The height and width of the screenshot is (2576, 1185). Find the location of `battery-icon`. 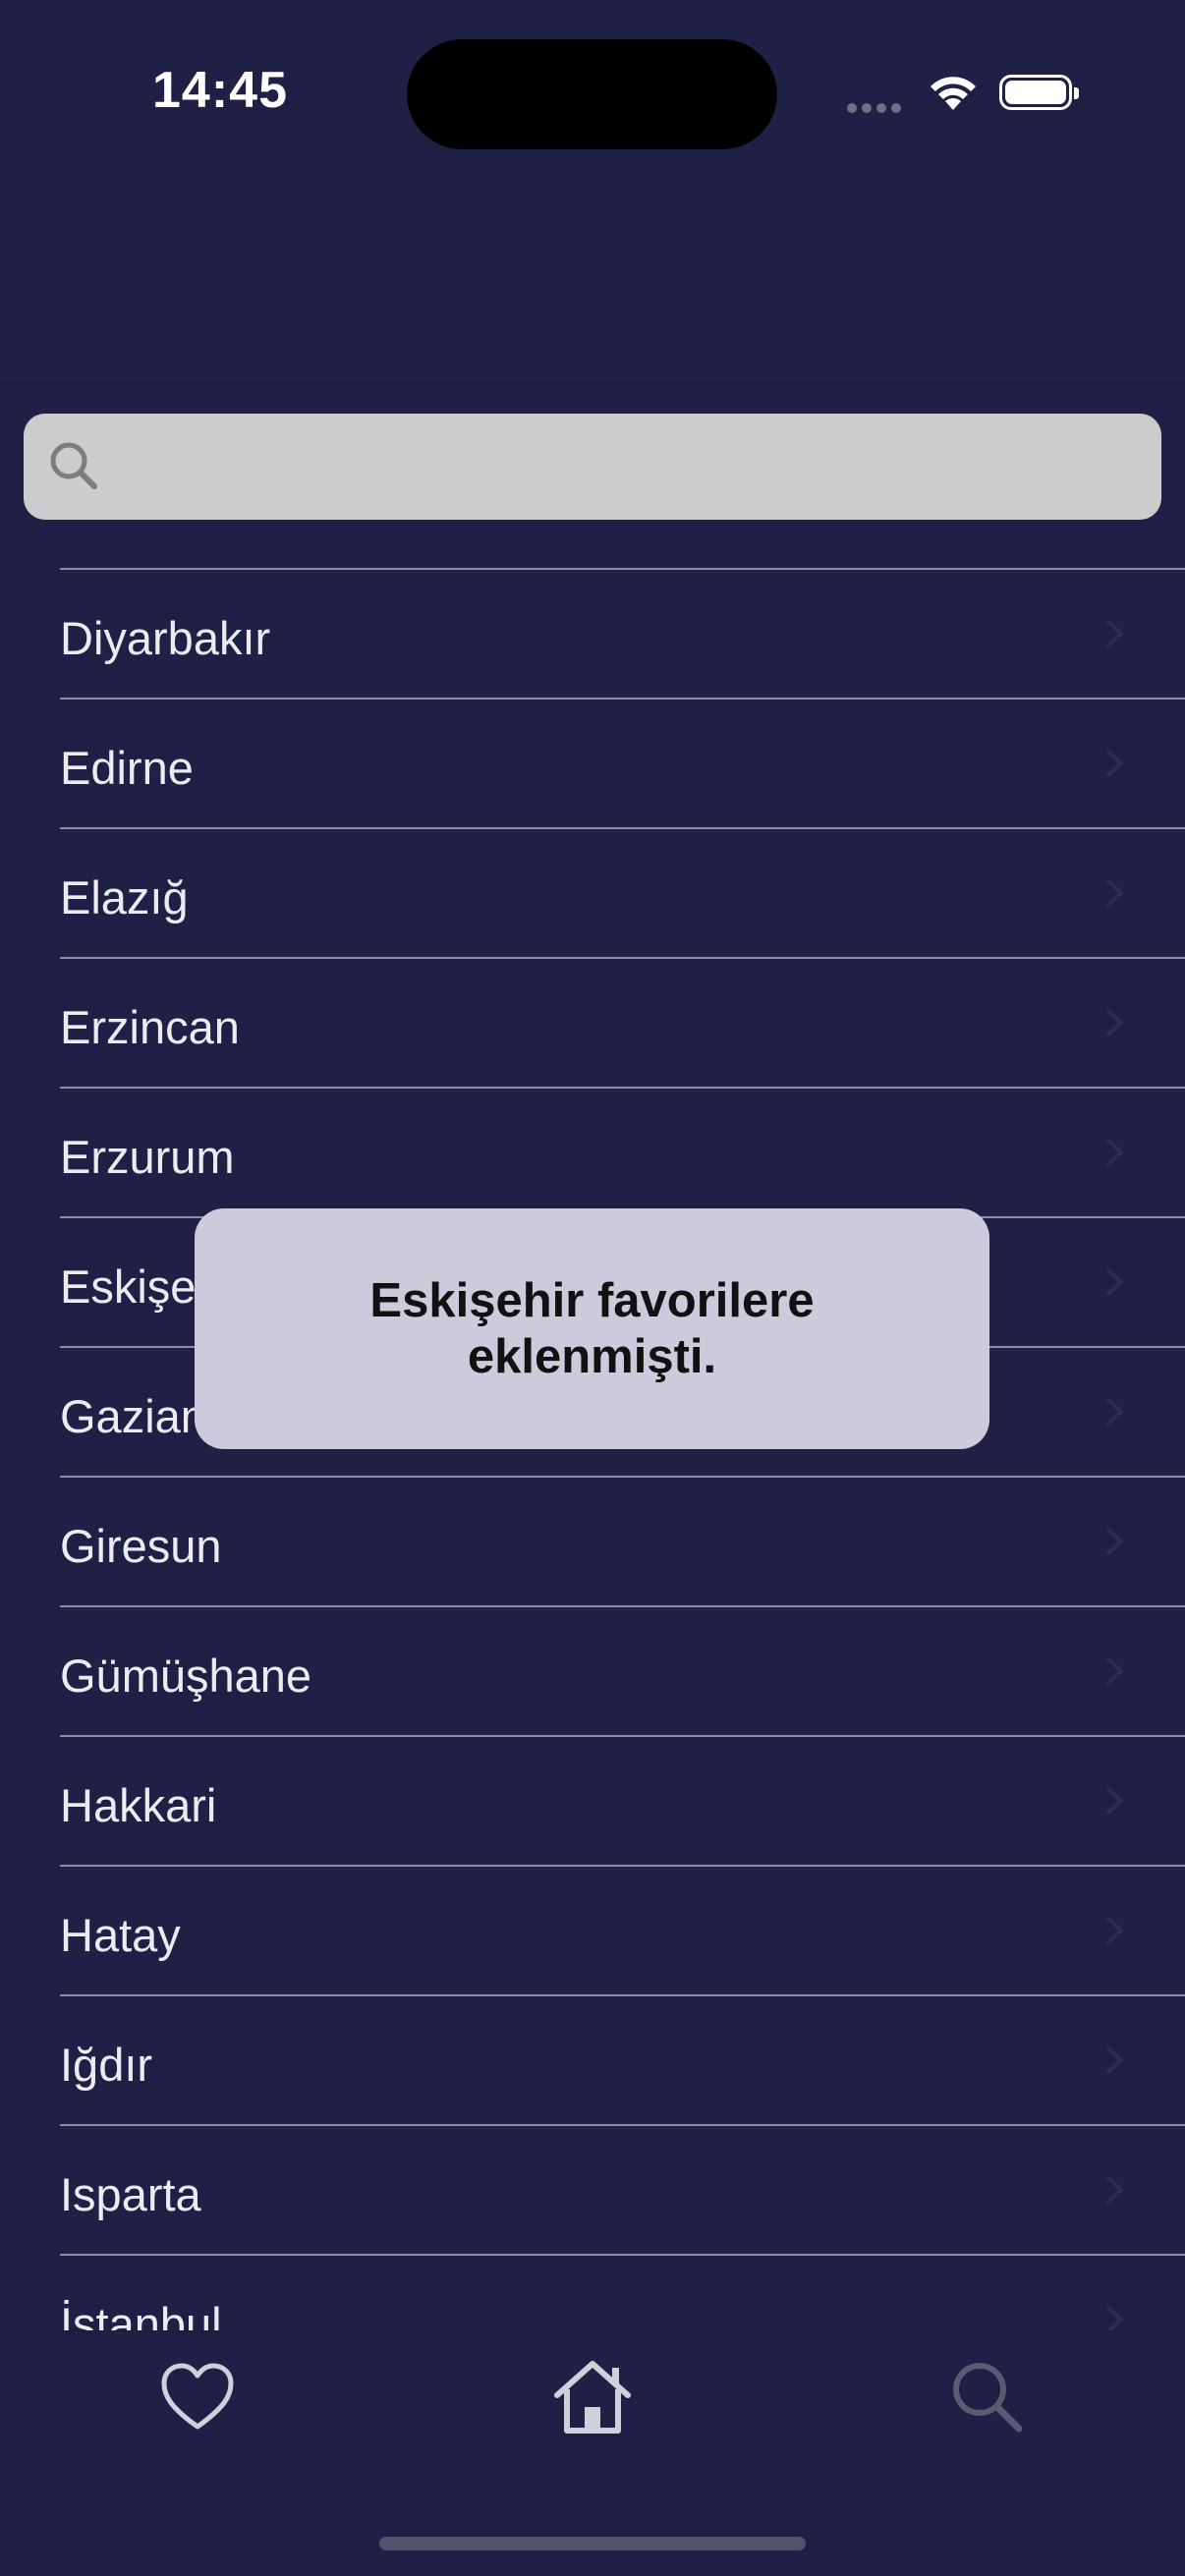

battery-icon is located at coordinates (1039, 92).